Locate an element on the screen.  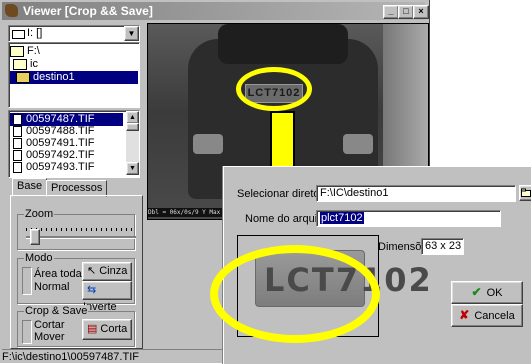
zoom-track is located at coordinates (81, 237).